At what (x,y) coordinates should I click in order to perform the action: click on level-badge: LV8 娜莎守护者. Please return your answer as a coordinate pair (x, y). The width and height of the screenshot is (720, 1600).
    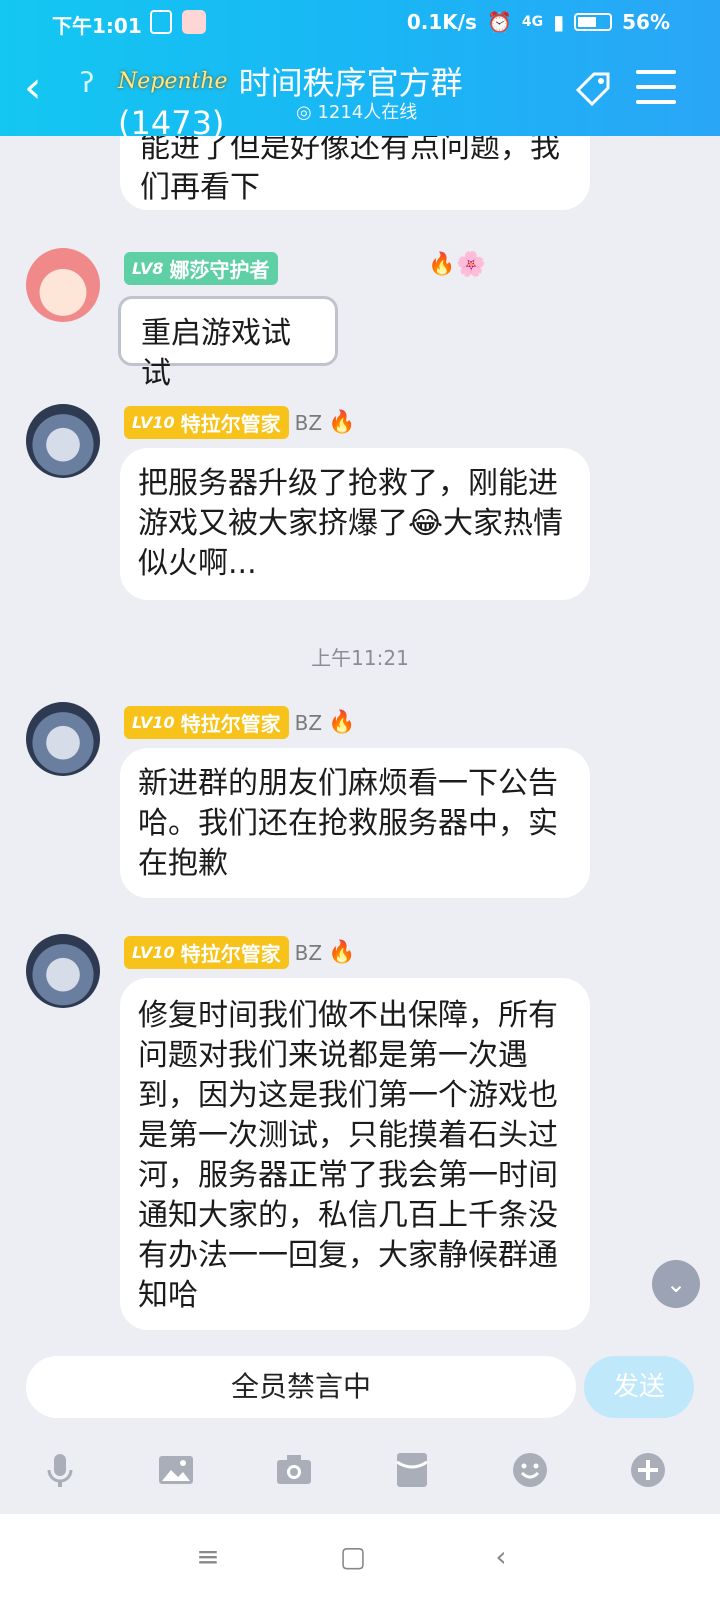
    Looking at the image, I should click on (201, 268).